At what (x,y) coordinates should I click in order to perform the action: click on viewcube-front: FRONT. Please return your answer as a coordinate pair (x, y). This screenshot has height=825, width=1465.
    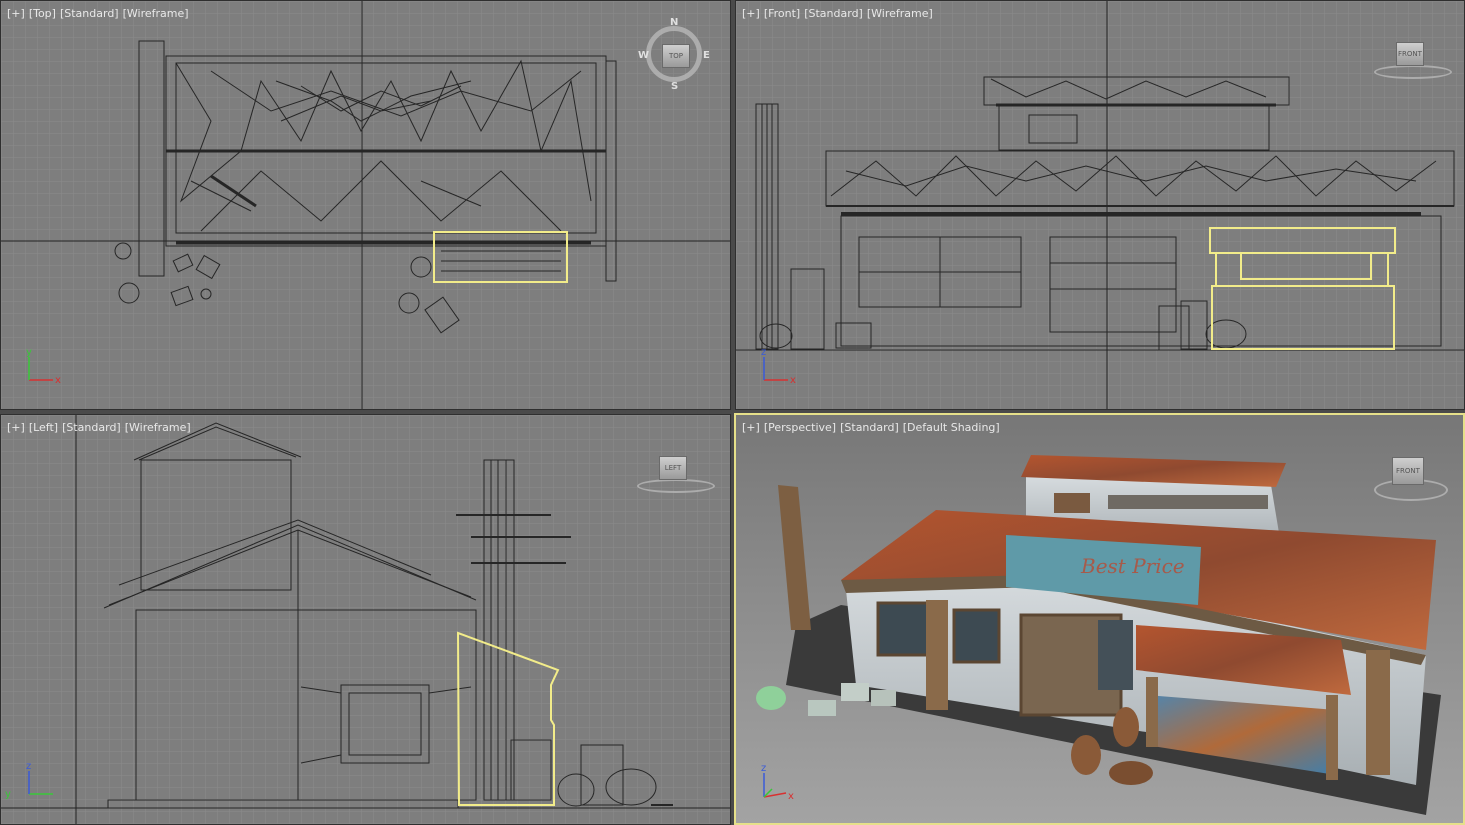
    Looking at the image, I should click on (1412, 61).